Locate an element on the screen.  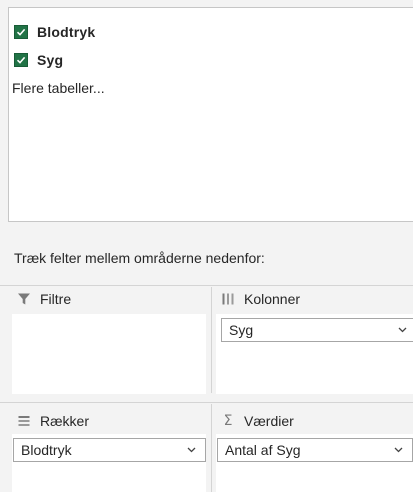
rows-drop-zone: Blodtryk is located at coordinates (109, 463).